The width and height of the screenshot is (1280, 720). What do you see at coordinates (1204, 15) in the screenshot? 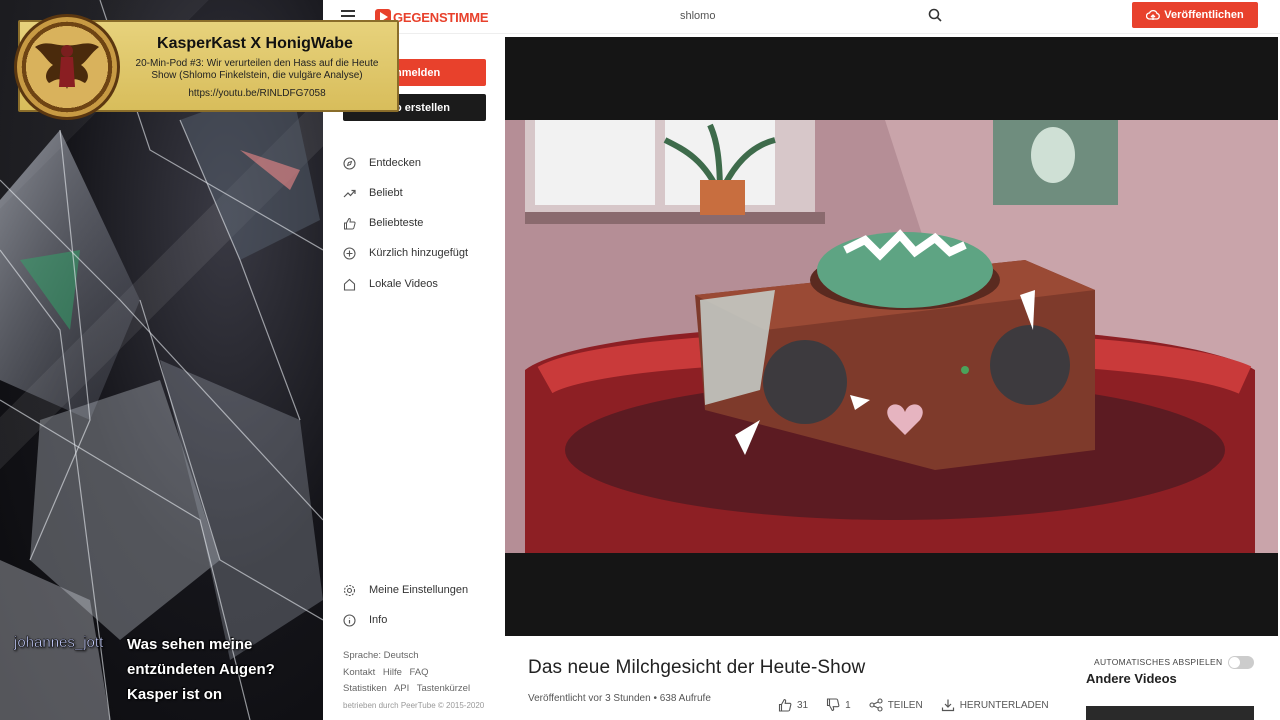
I see `publish-label: Veröffentlichen` at bounding box center [1204, 15].